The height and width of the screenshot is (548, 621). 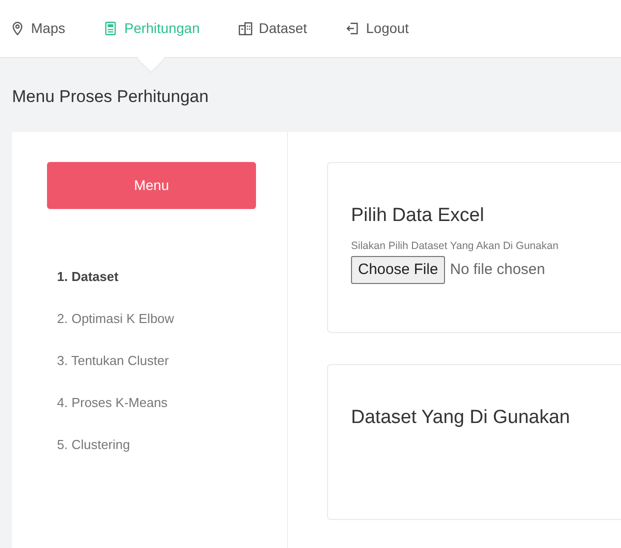 I want to click on calculator-icon, so click(x=110, y=28).